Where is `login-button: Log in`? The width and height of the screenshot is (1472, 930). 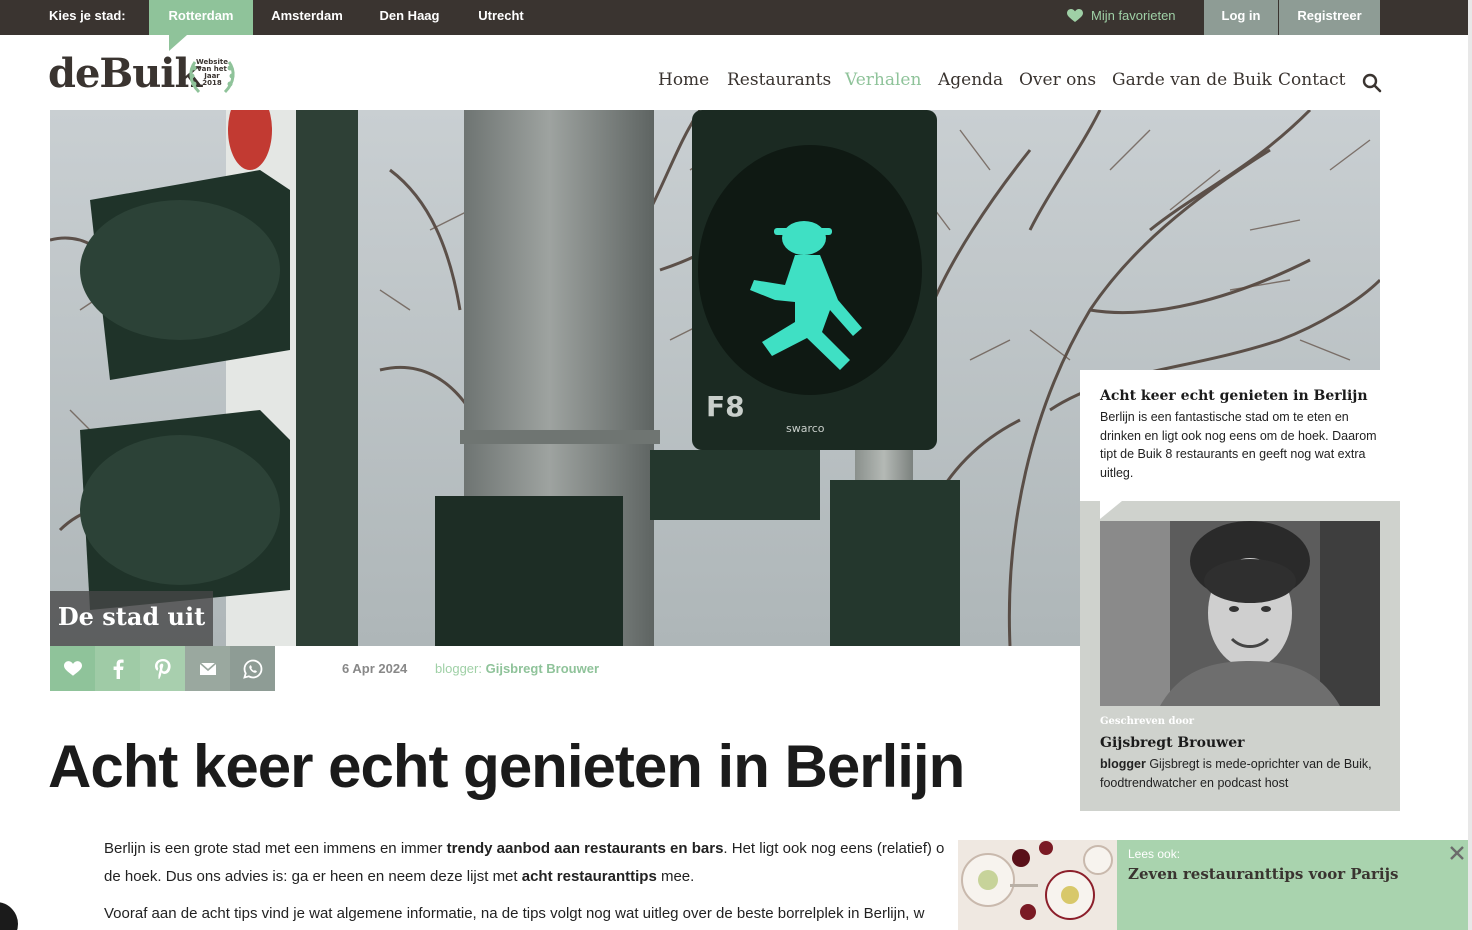
login-button: Log in is located at coordinates (1241, 17).